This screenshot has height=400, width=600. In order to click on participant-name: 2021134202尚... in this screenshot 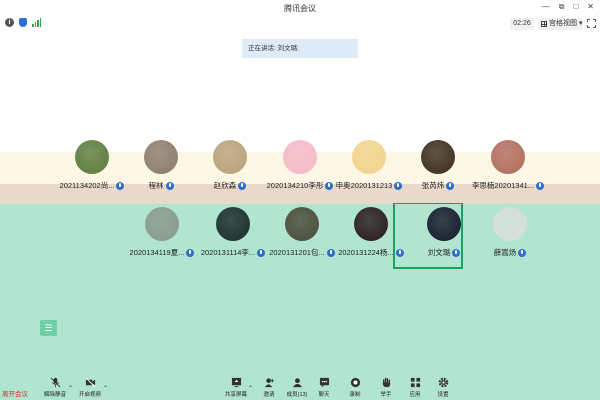, I will do `click(87, 185)`.